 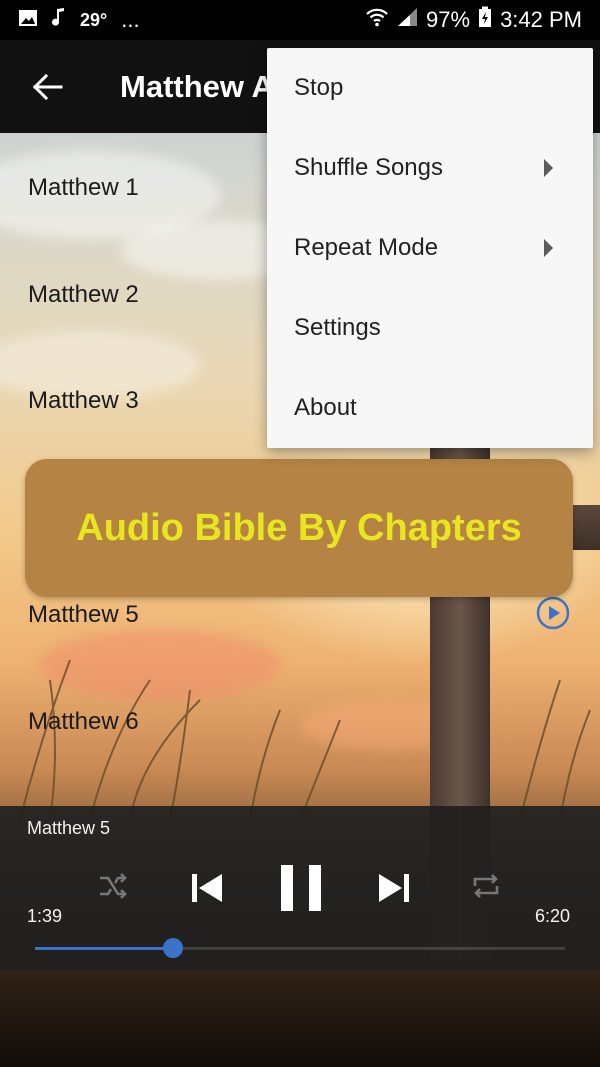 What do you see at coordinates (430, 408) in the screenshot?
I see `menu-item-about: About` at bounding box center [430, 408].